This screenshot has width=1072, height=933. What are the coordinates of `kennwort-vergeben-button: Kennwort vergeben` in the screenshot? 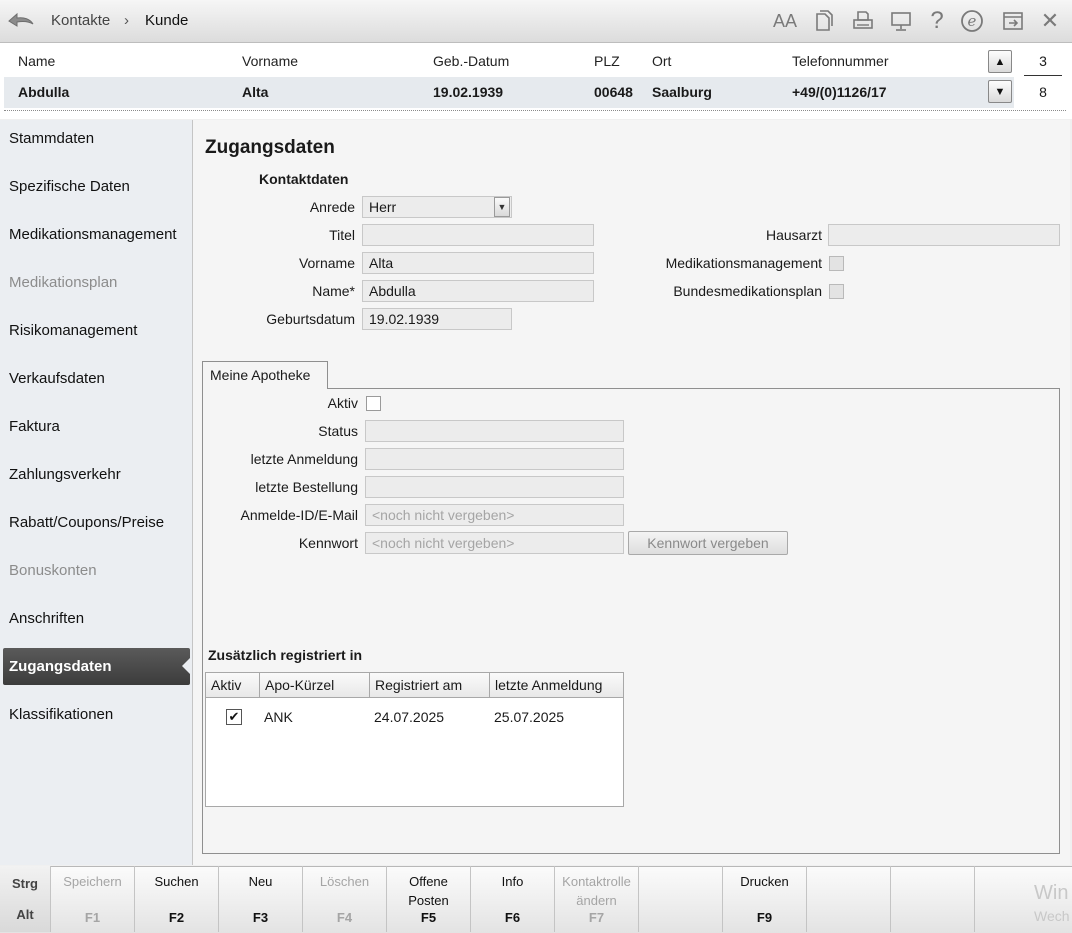 It's located at (708, 543).